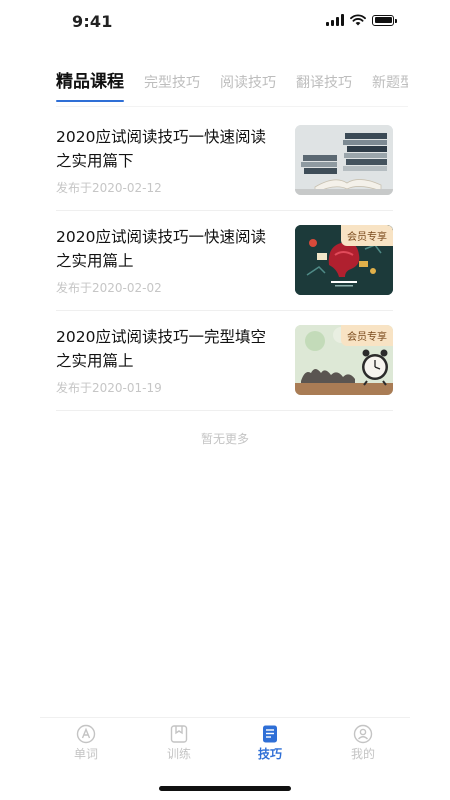 The image size is (450, 800). I want to click on books-photo-icon, so click(344, 160).